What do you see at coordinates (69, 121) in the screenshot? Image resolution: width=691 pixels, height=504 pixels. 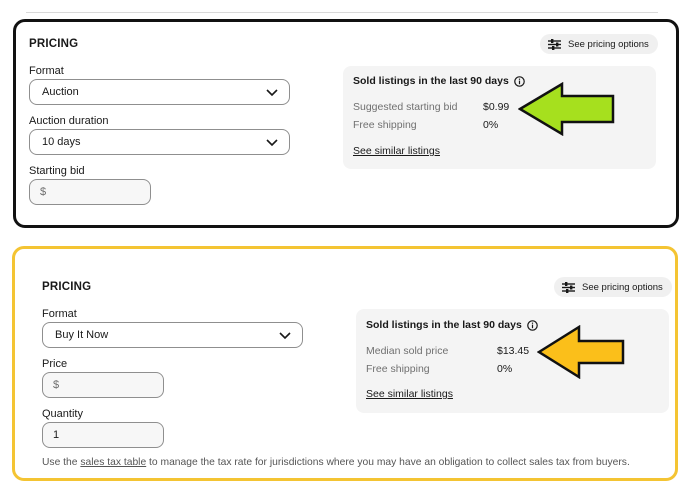 I see `auction-duration-label: Auction duration` at bounding box center [69, 121].